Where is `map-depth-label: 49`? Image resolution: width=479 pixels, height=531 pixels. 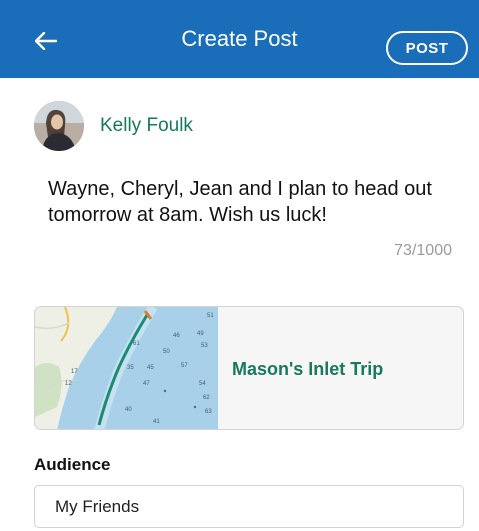
map-depth-label: 49 is located at coordinates (200, 334).